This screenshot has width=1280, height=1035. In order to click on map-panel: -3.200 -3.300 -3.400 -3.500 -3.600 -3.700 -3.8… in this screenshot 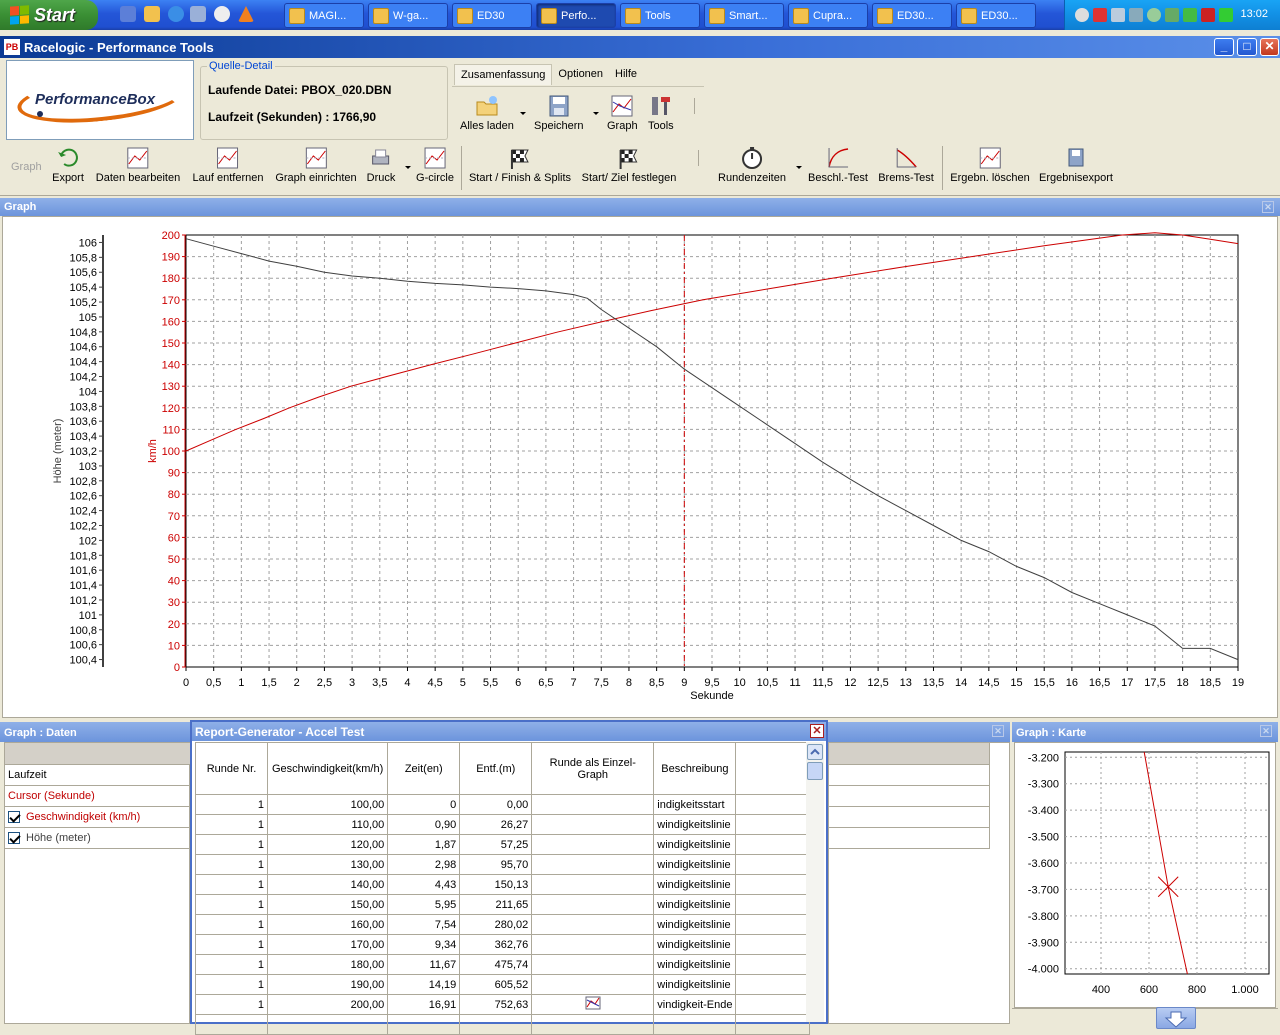, I will do `click(1145, 875)`.